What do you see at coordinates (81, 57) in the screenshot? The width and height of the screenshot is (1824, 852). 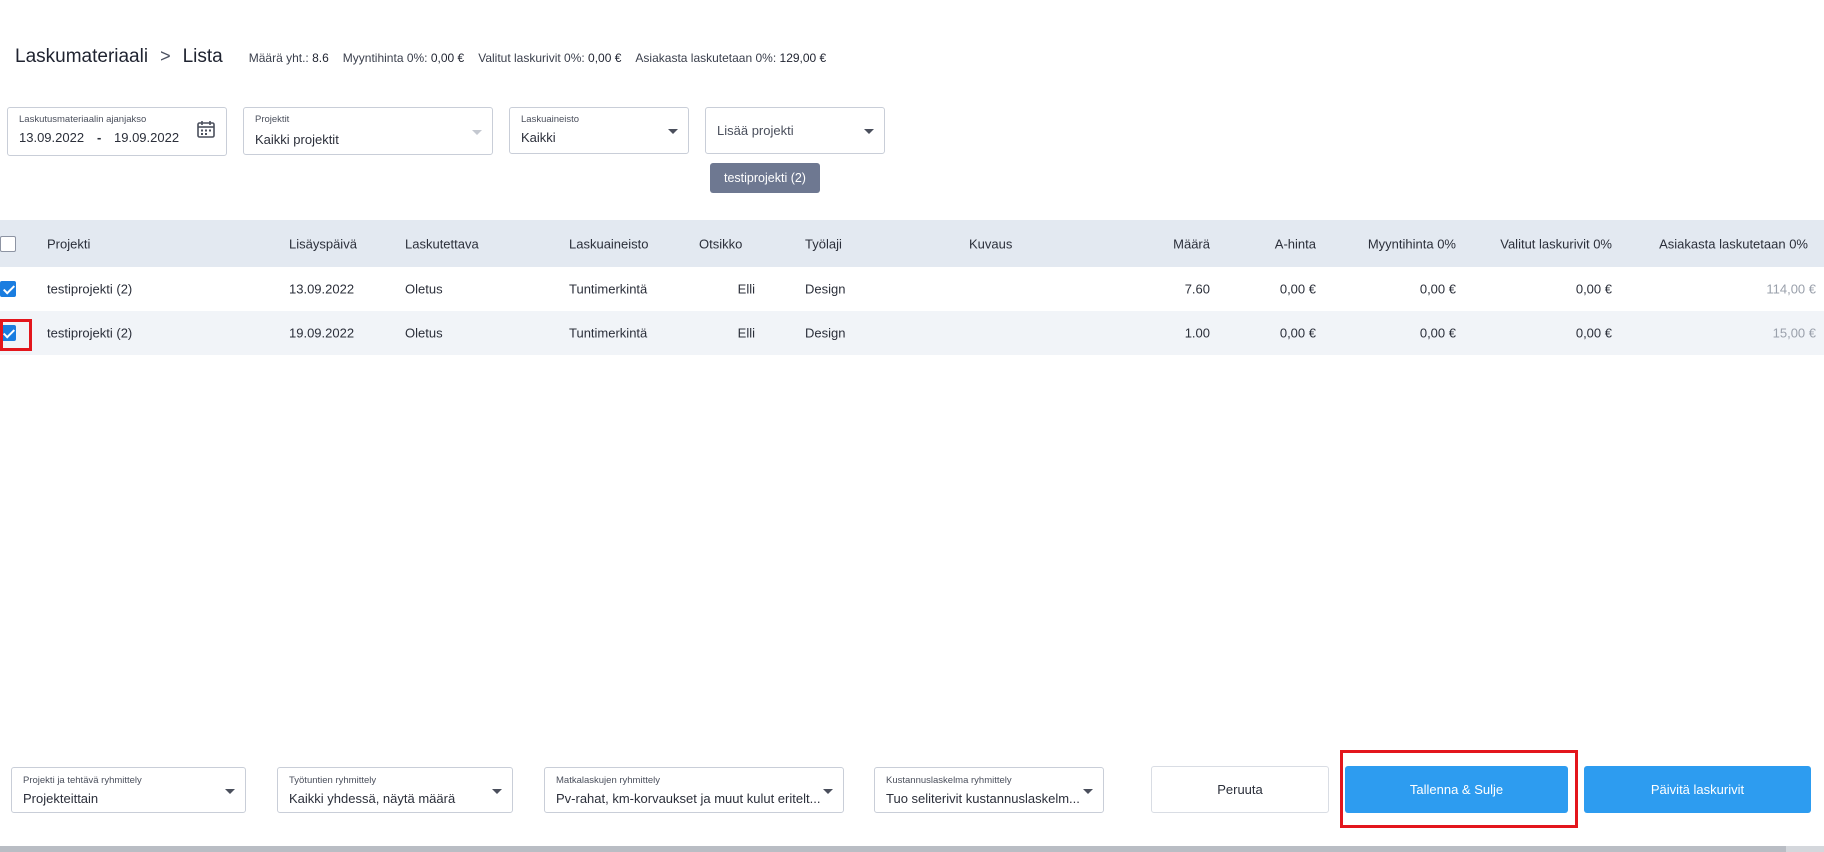 I see `breadcrumb-item-invoice-material: Laskumateriaali` at bounding box center [81, 57].